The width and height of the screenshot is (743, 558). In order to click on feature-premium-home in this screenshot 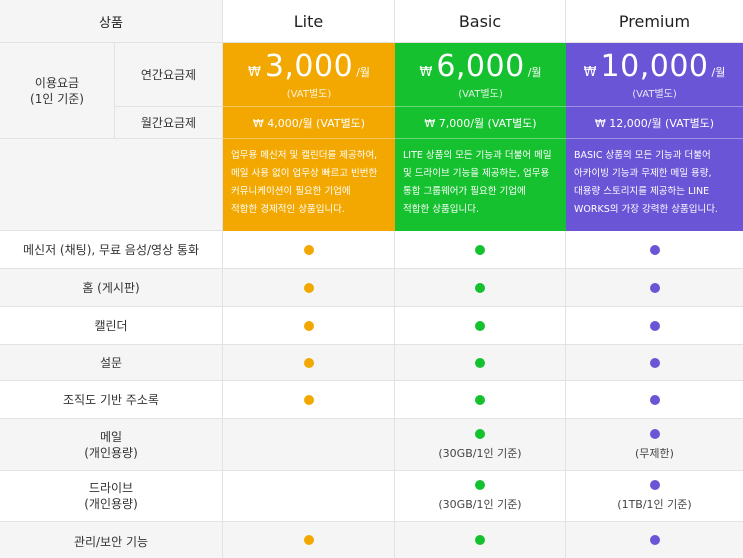, I will do `click(654, 288)`.